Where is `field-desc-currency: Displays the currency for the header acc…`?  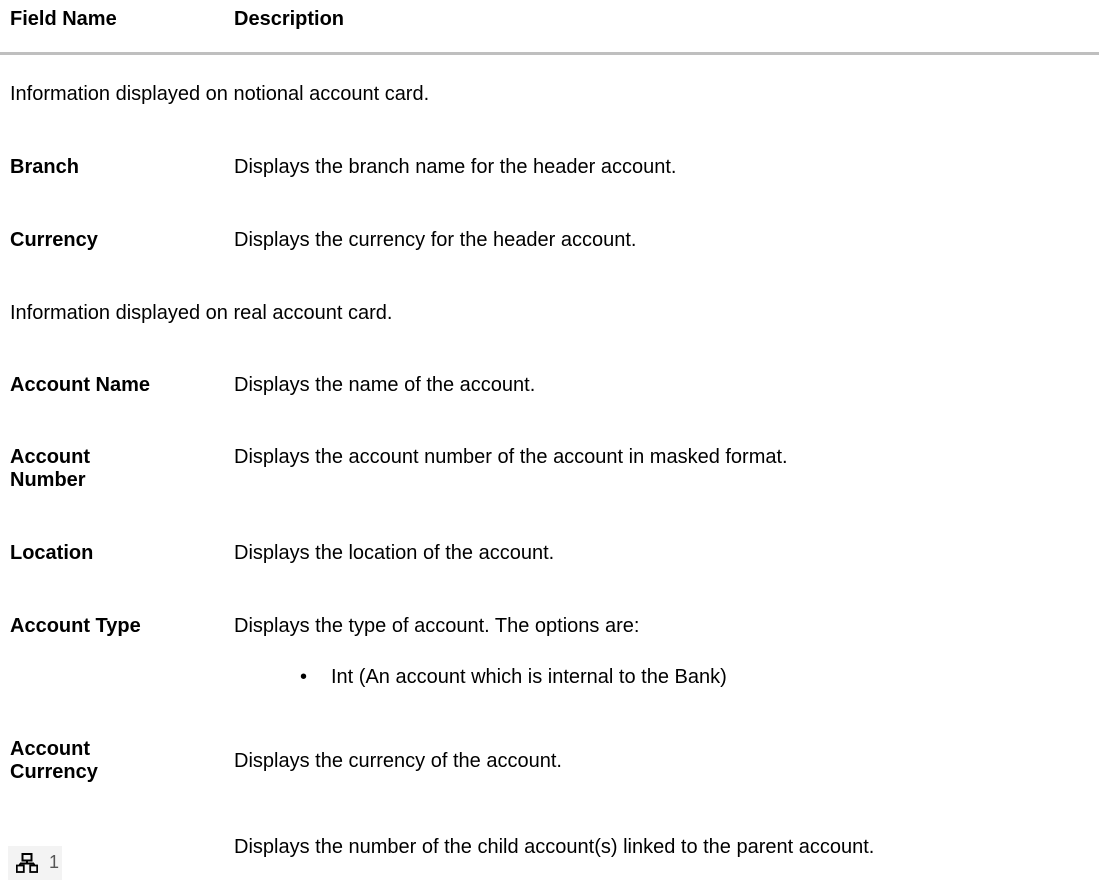 field-desc-currency: Displays the currency for the header acc… is located at coordinates (435, 240).